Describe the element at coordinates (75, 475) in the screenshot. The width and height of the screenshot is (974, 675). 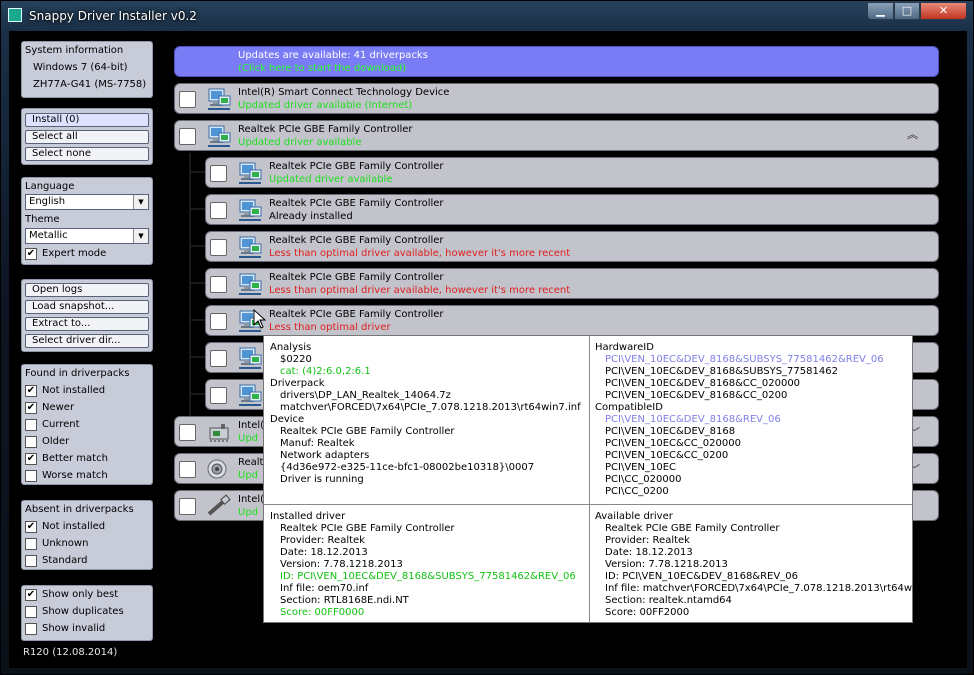
I see `filter-label: Worse match` at that location.